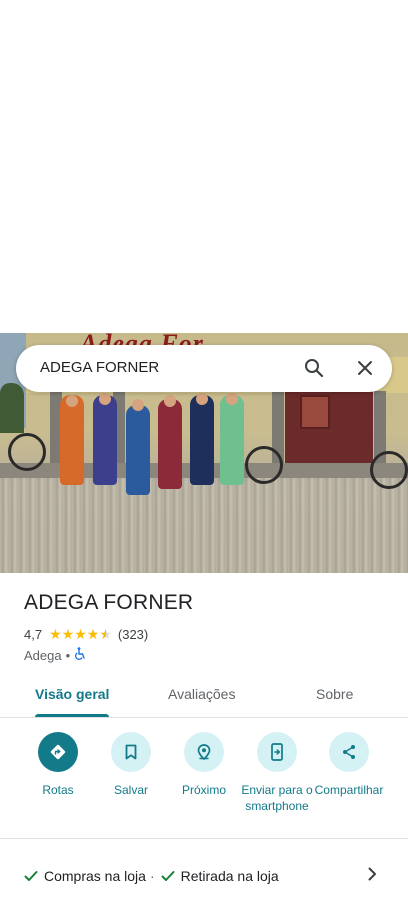 This screenshot has height=906, width=408. I want to click on share-button: Compartilhar, so click(349, 765).